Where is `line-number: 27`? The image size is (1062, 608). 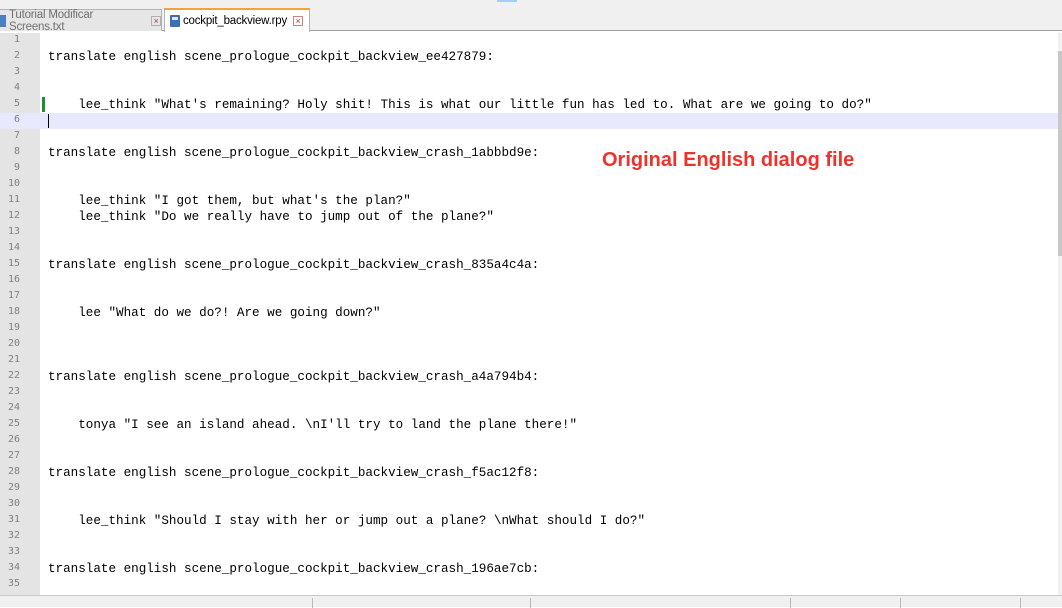 line-number: 27 is located at coordinates (13, 455).